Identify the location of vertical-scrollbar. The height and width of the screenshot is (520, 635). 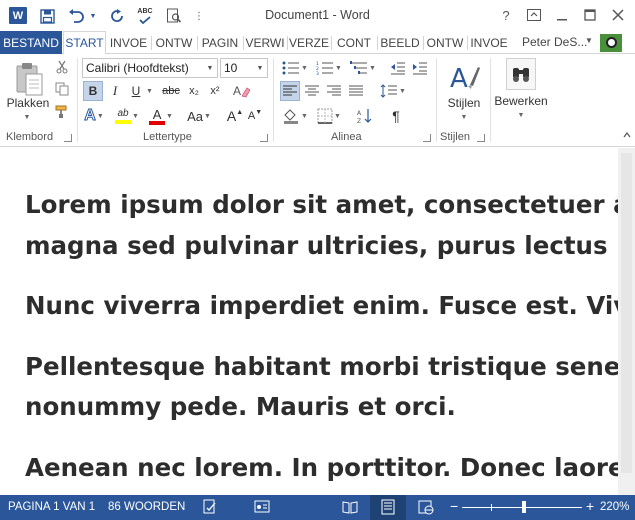
(626, 321).